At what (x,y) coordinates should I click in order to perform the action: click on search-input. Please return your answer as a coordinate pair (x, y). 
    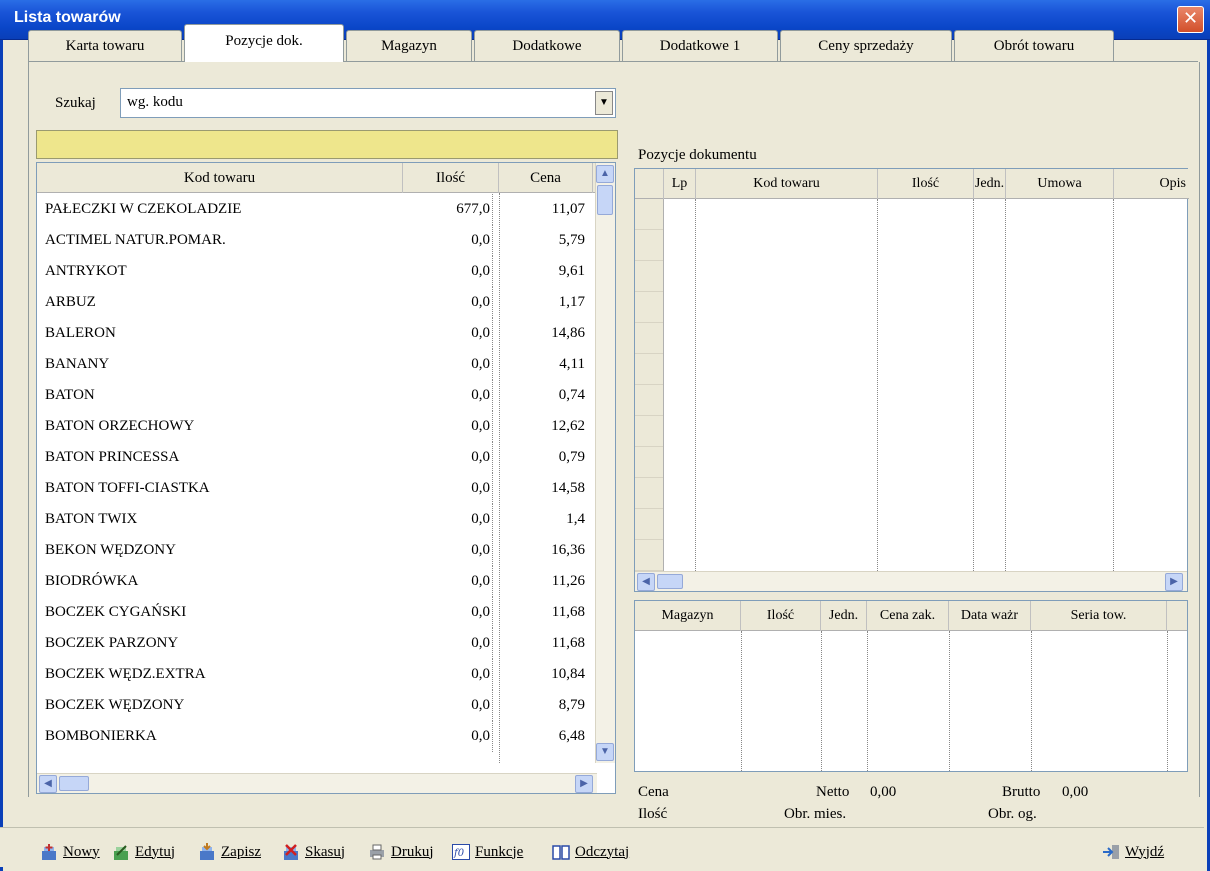
    Looking at the image, I should click on (327, 144).